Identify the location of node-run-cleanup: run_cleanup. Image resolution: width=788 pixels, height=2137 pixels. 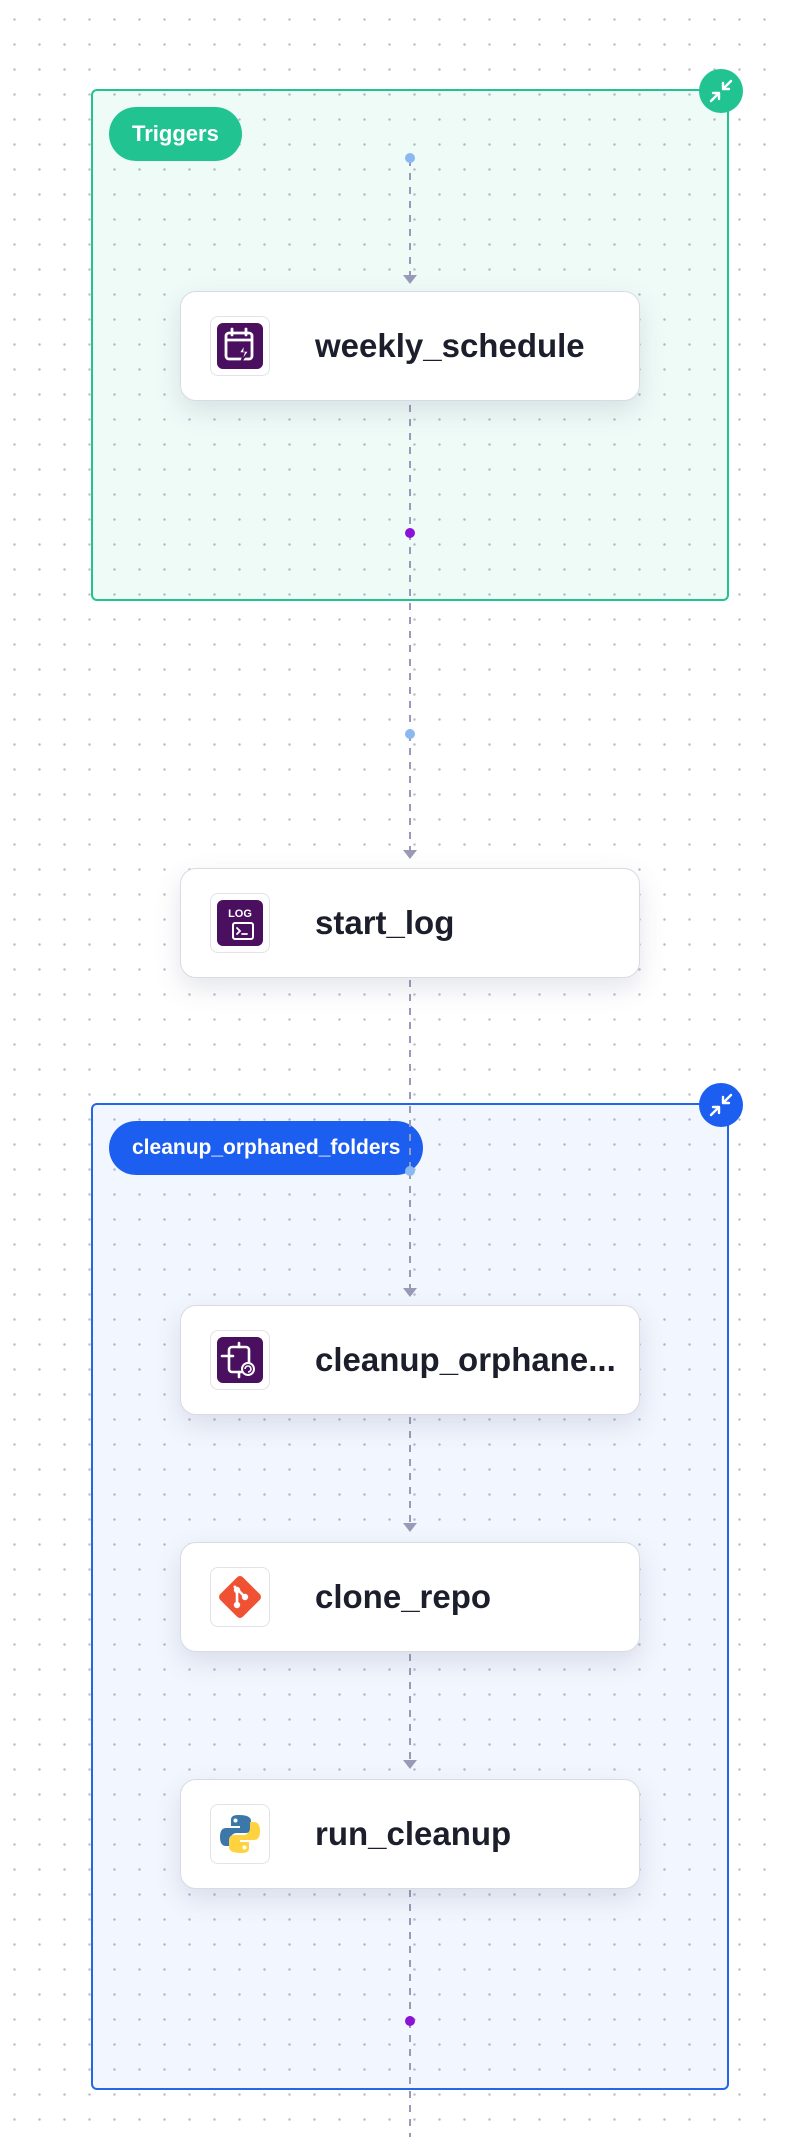
(410, 1834).